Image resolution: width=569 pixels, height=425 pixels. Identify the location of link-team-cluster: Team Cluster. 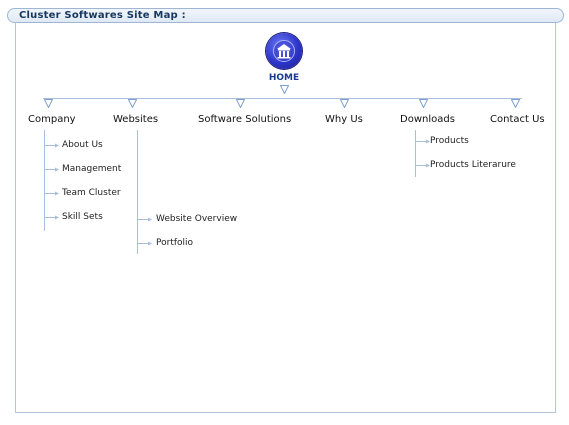
(91, 193).